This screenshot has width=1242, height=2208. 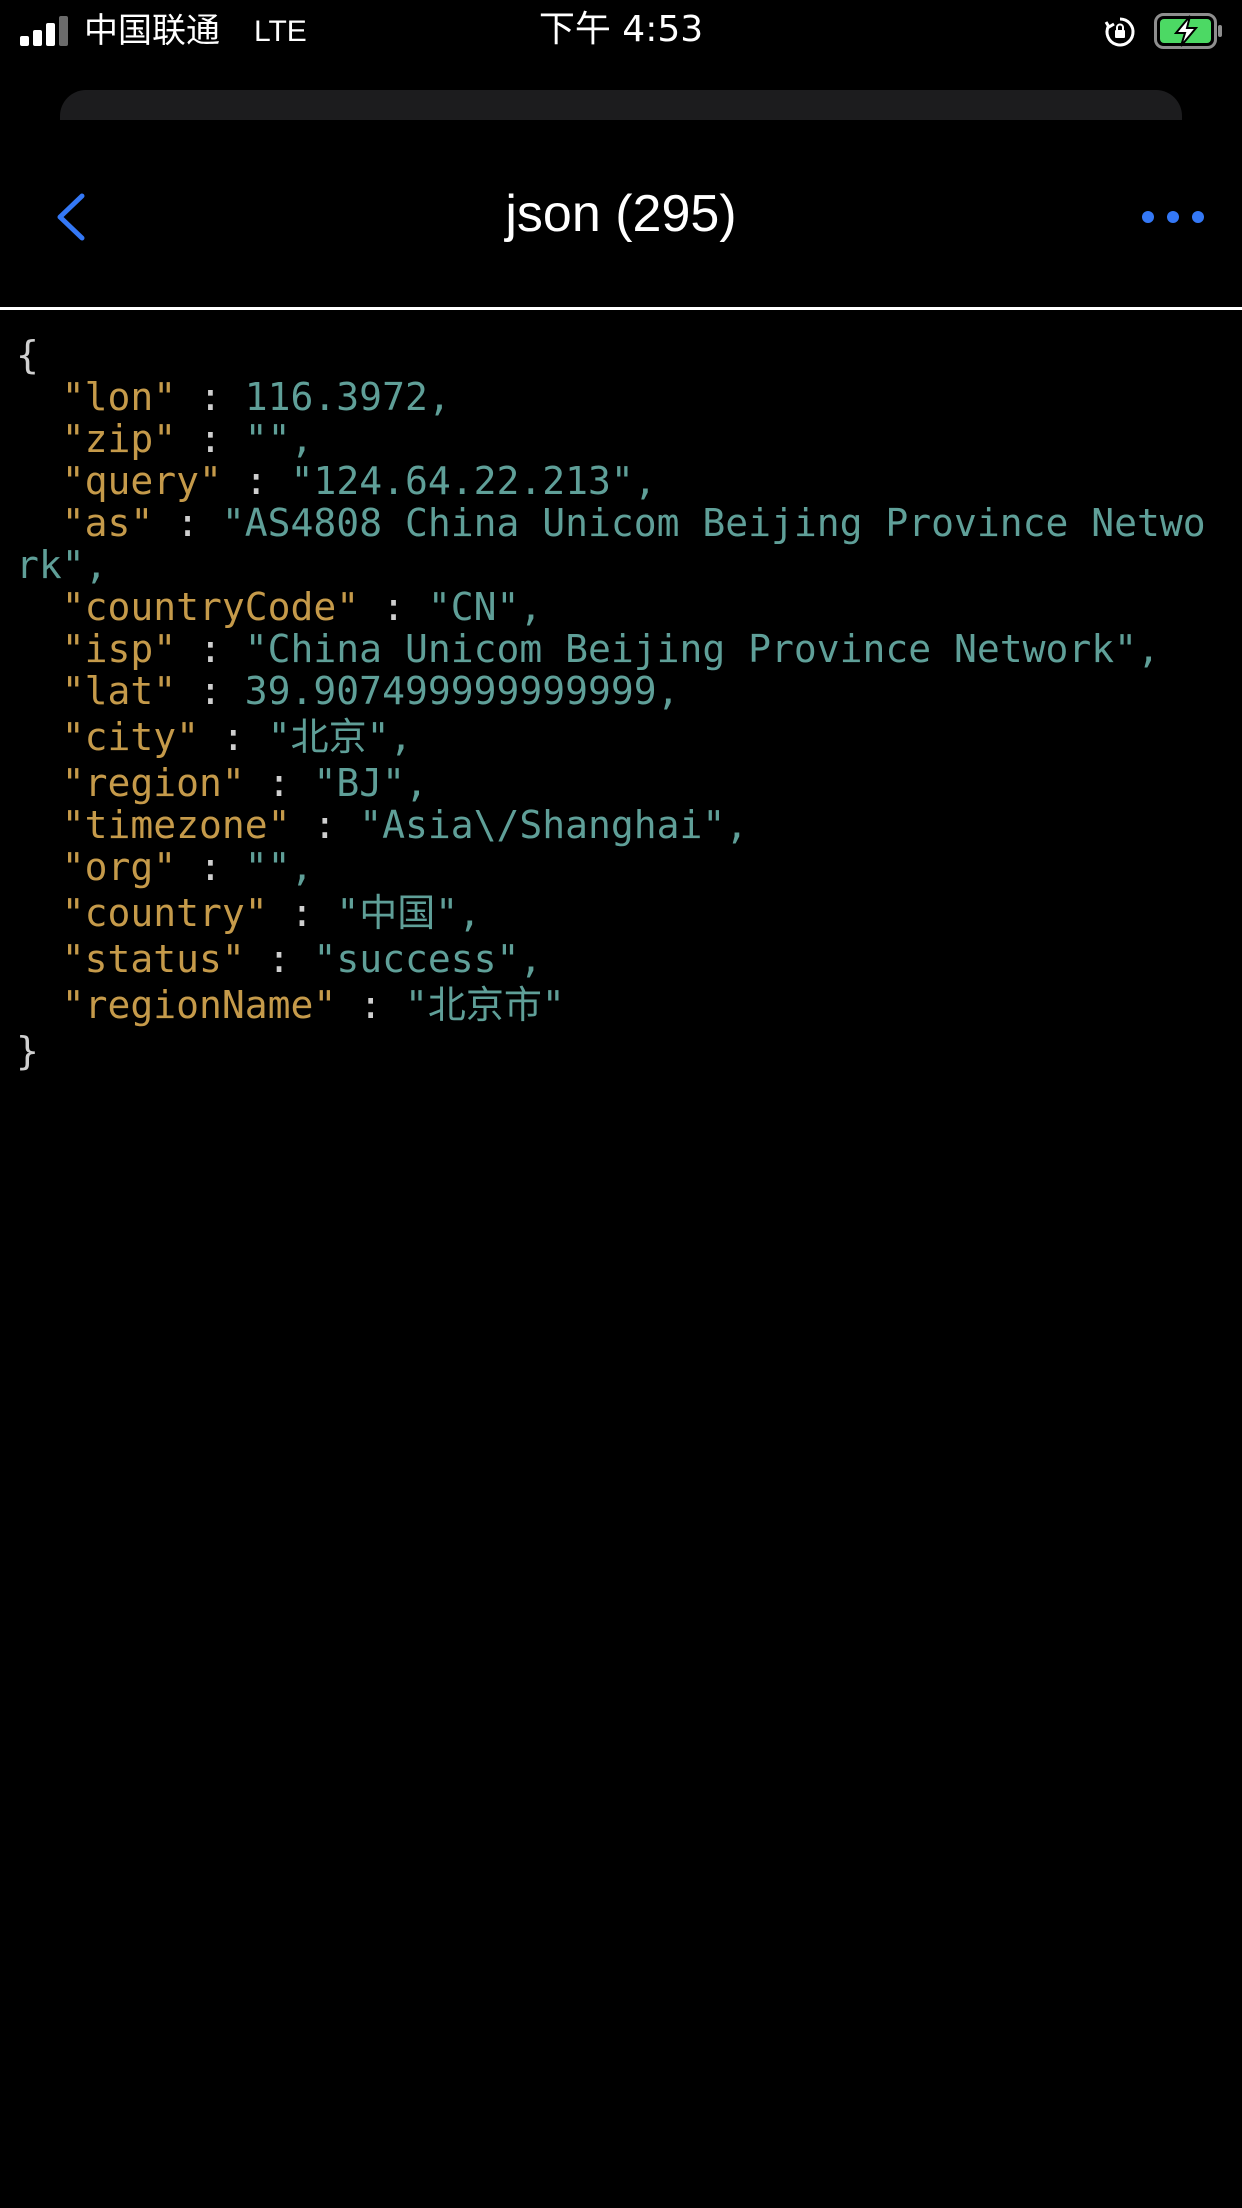 I want to click on status-time: 下午 4:53, so click(x=621, y=29).